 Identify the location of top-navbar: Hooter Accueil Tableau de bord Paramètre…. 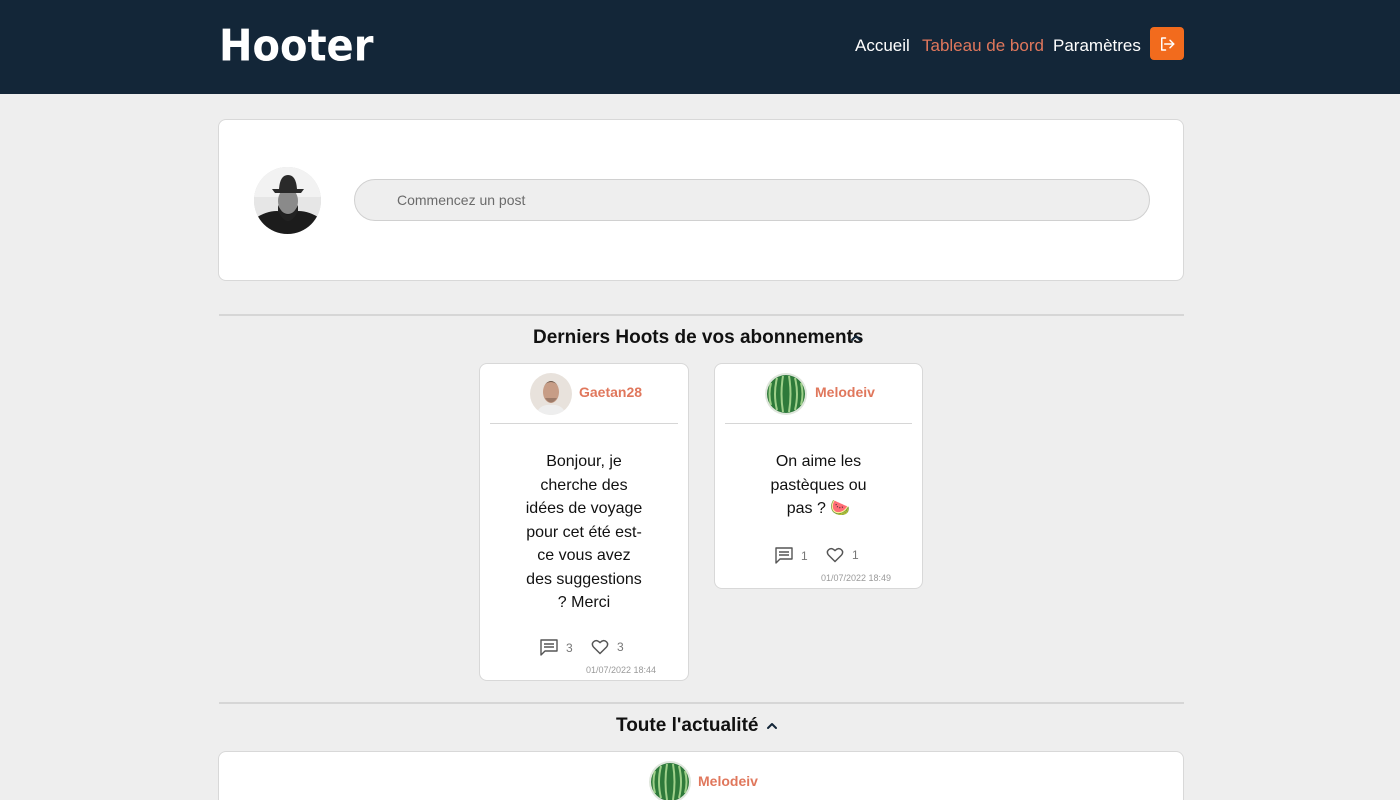
(700, 47).